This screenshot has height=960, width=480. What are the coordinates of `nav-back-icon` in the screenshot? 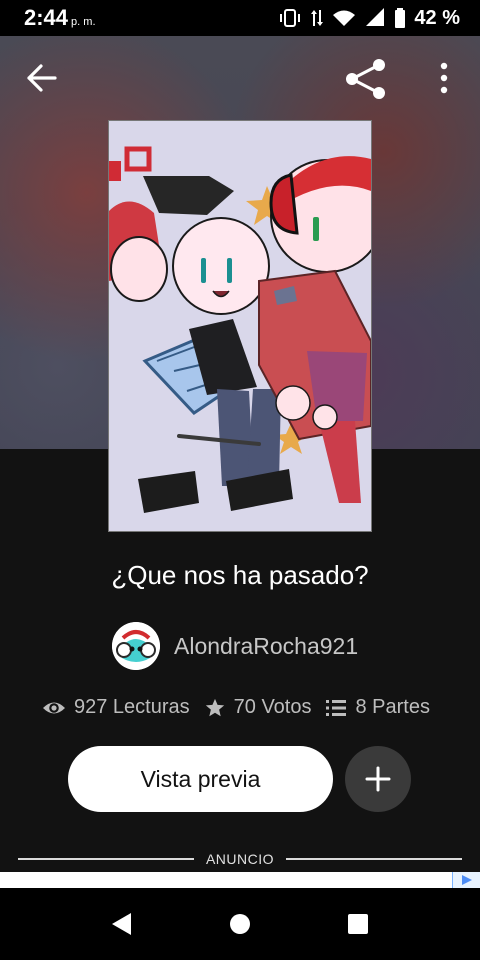 It's located at (121, 924).